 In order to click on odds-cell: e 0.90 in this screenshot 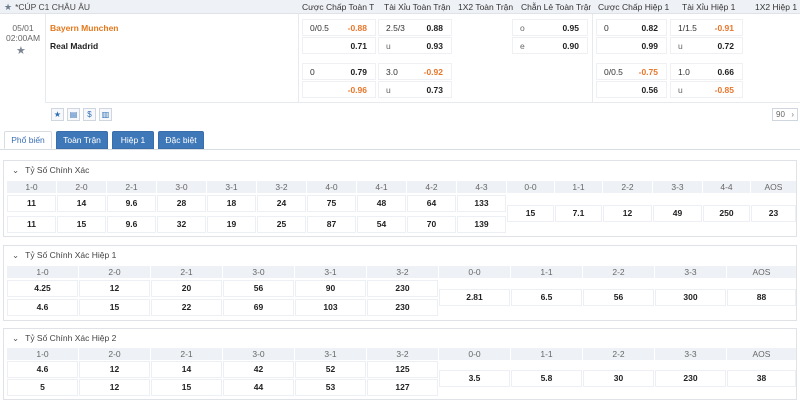, I will do `click(550, 45)`.